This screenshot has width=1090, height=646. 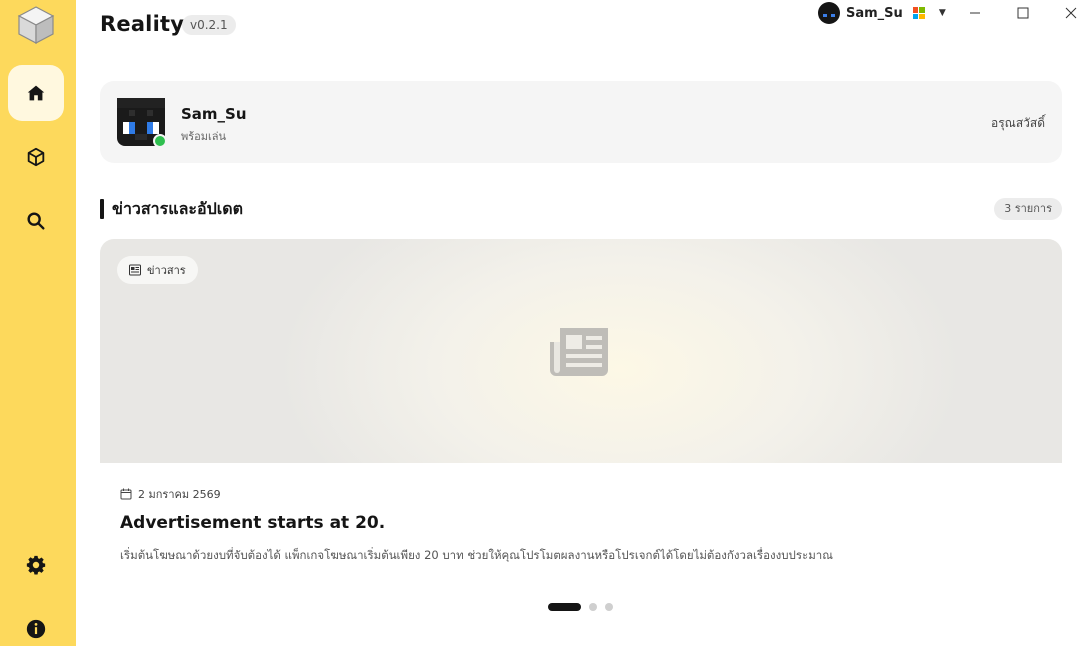 I want to click on sidebar-item-info, so click(x=36, y=623).